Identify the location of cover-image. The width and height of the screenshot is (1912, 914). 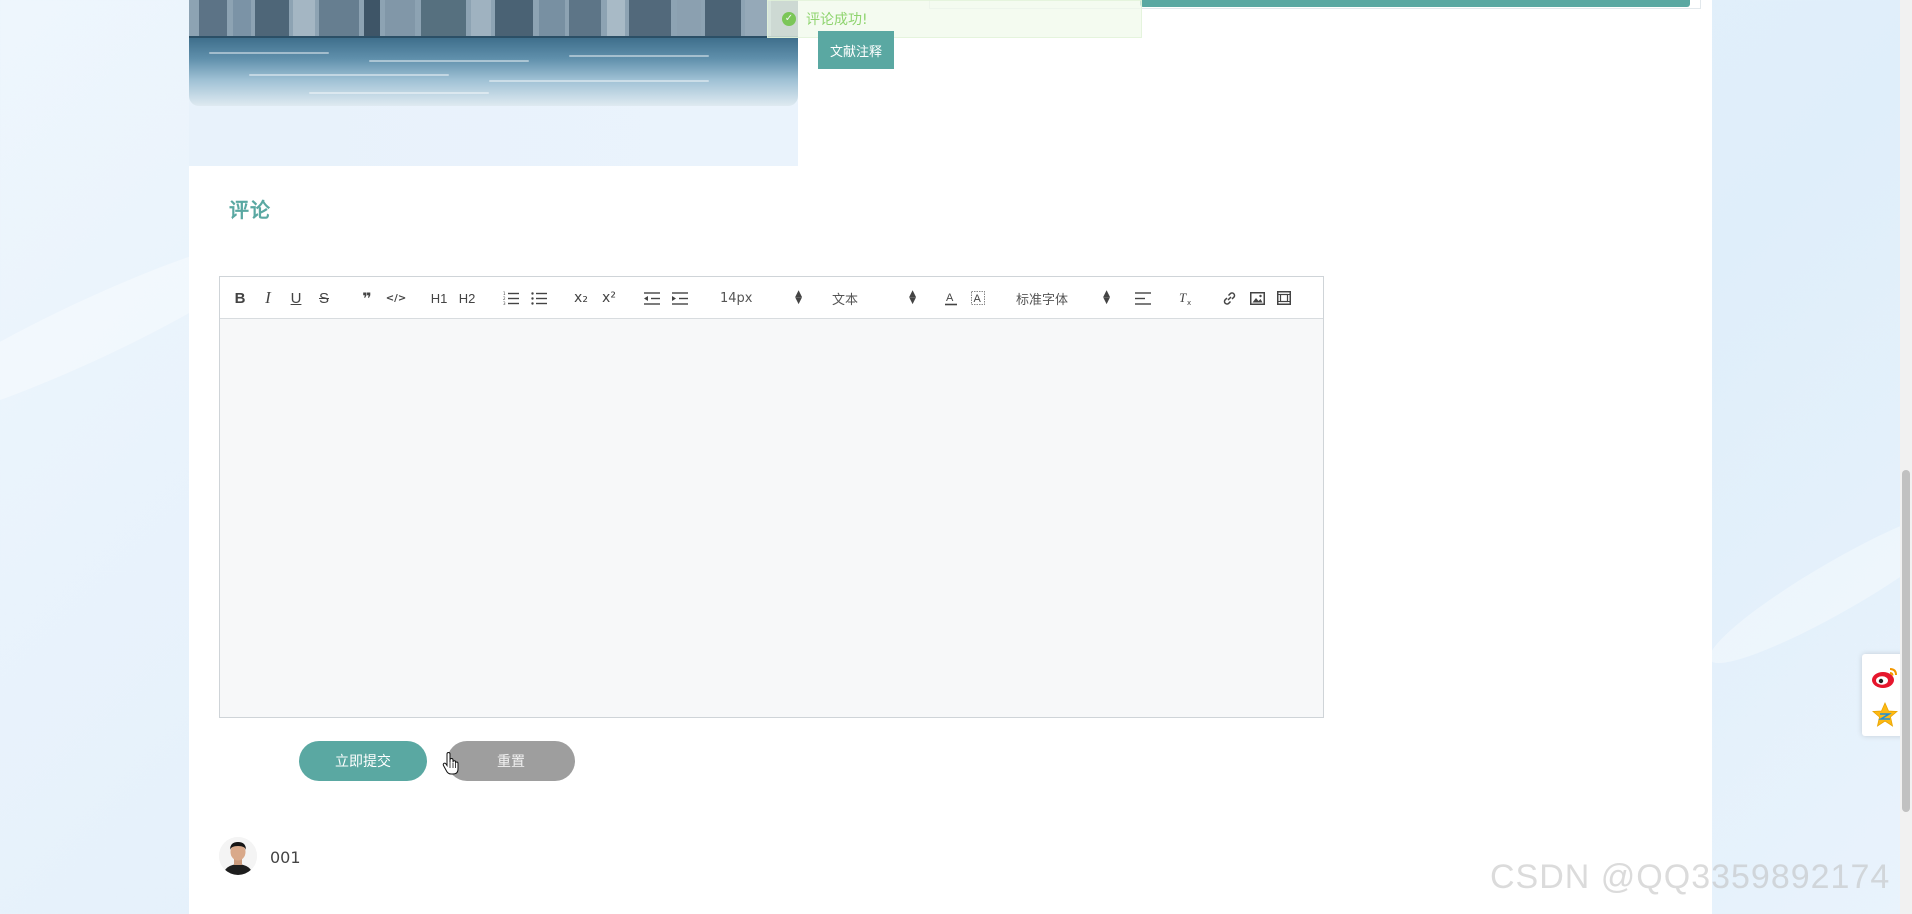
(493, 53).